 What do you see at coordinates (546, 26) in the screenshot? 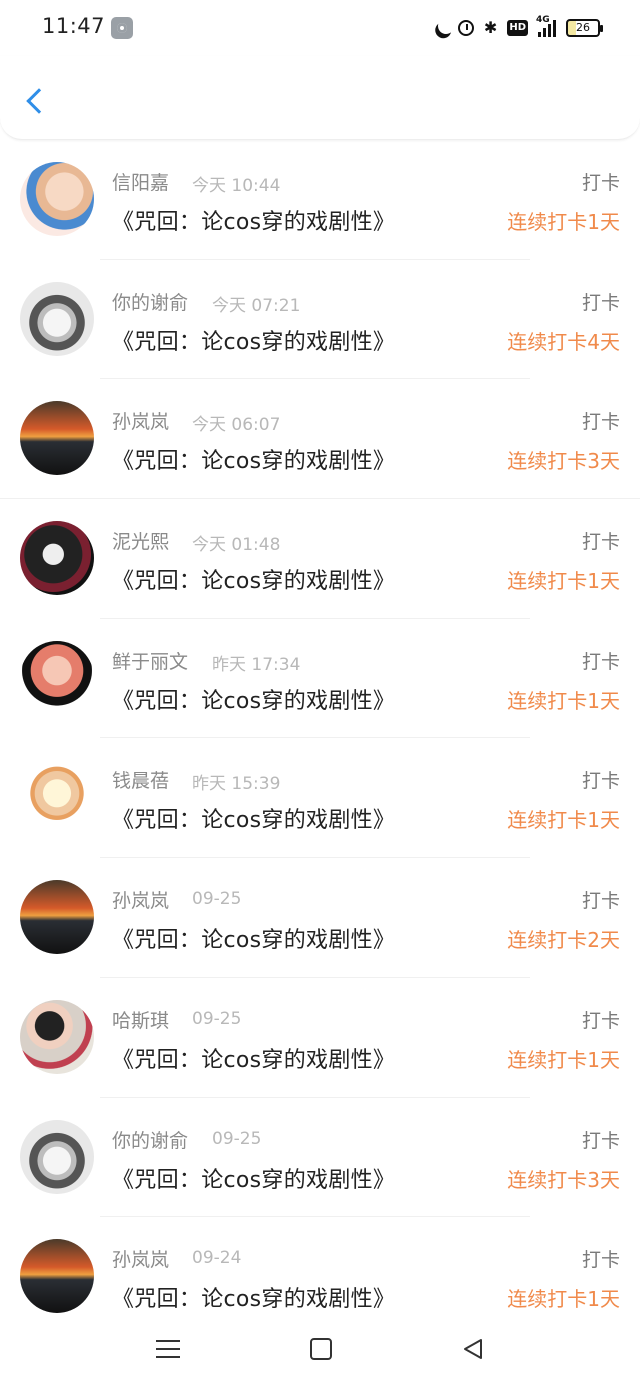
I see `signal-icon: 4G` at bounding box center [546, 26].